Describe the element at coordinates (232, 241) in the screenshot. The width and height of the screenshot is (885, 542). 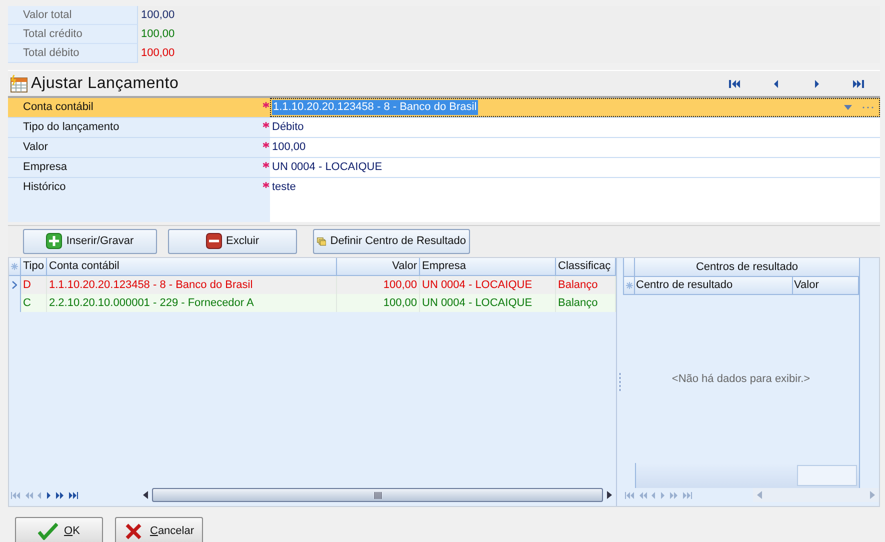
I see `toolbar-button: Excluir` at that location.